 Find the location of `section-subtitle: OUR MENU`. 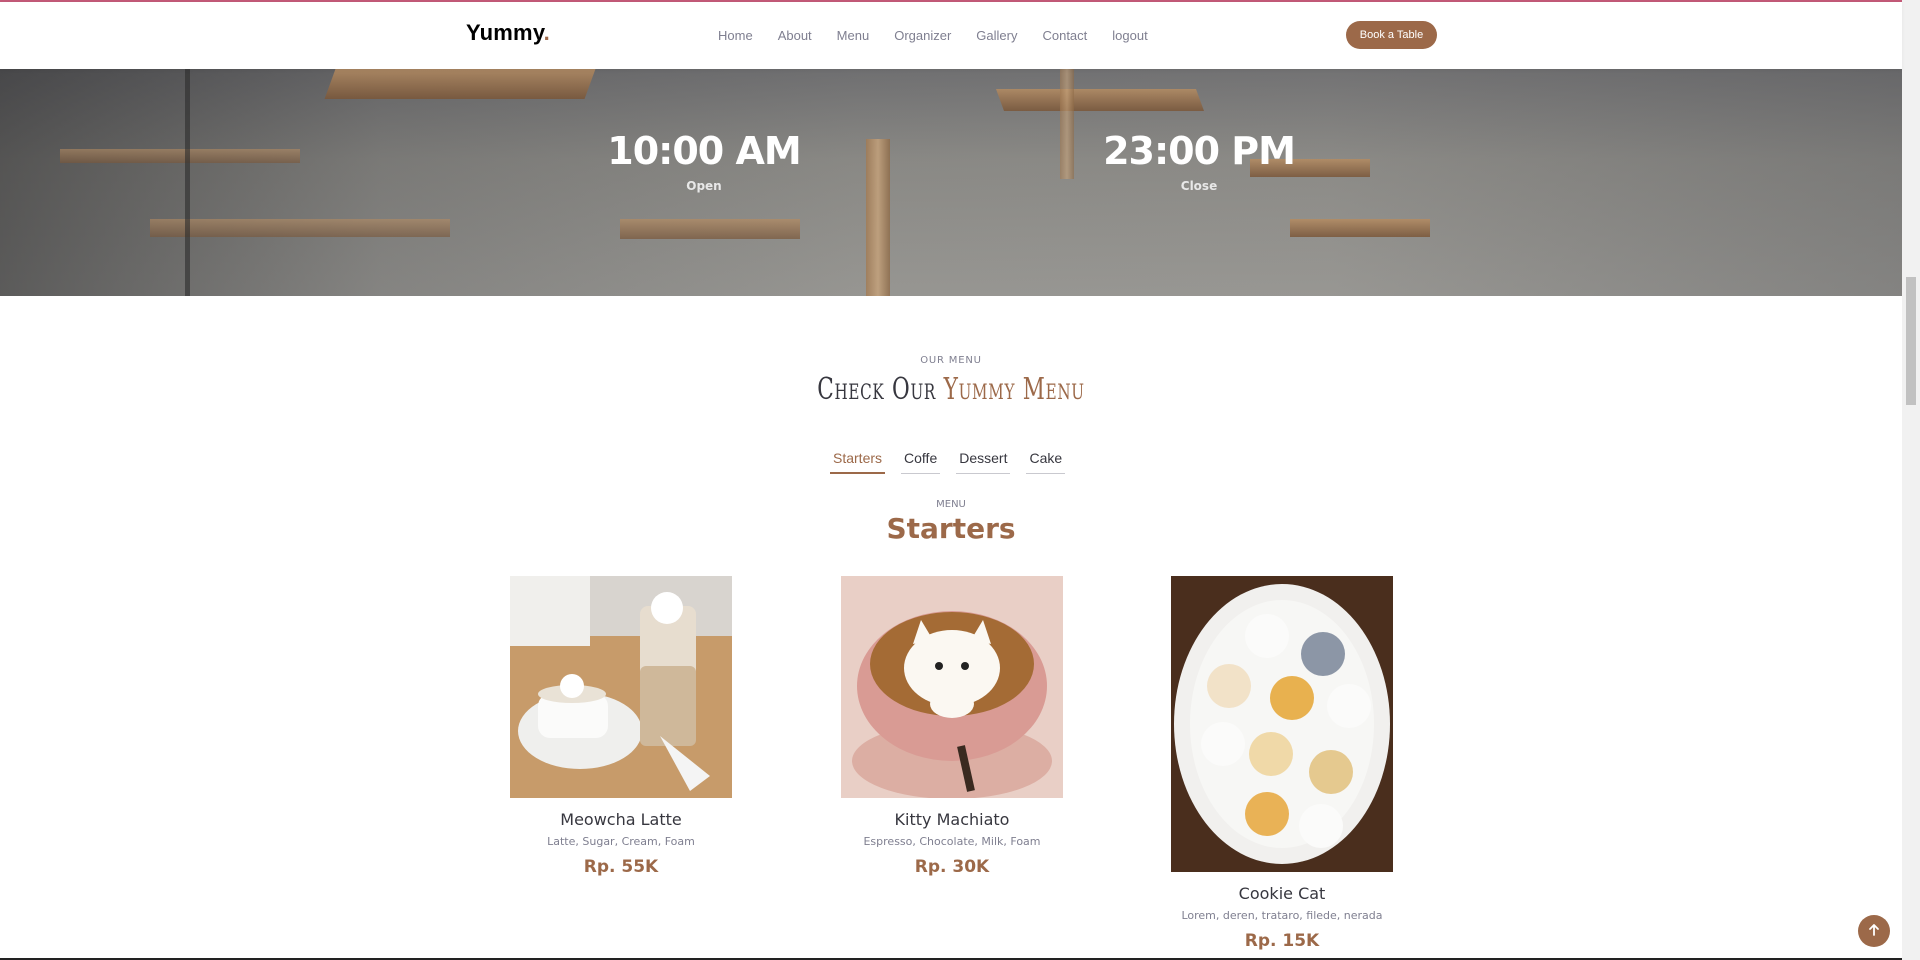

section-subtitle: OUR MENU is located at coordinates (951, 360).